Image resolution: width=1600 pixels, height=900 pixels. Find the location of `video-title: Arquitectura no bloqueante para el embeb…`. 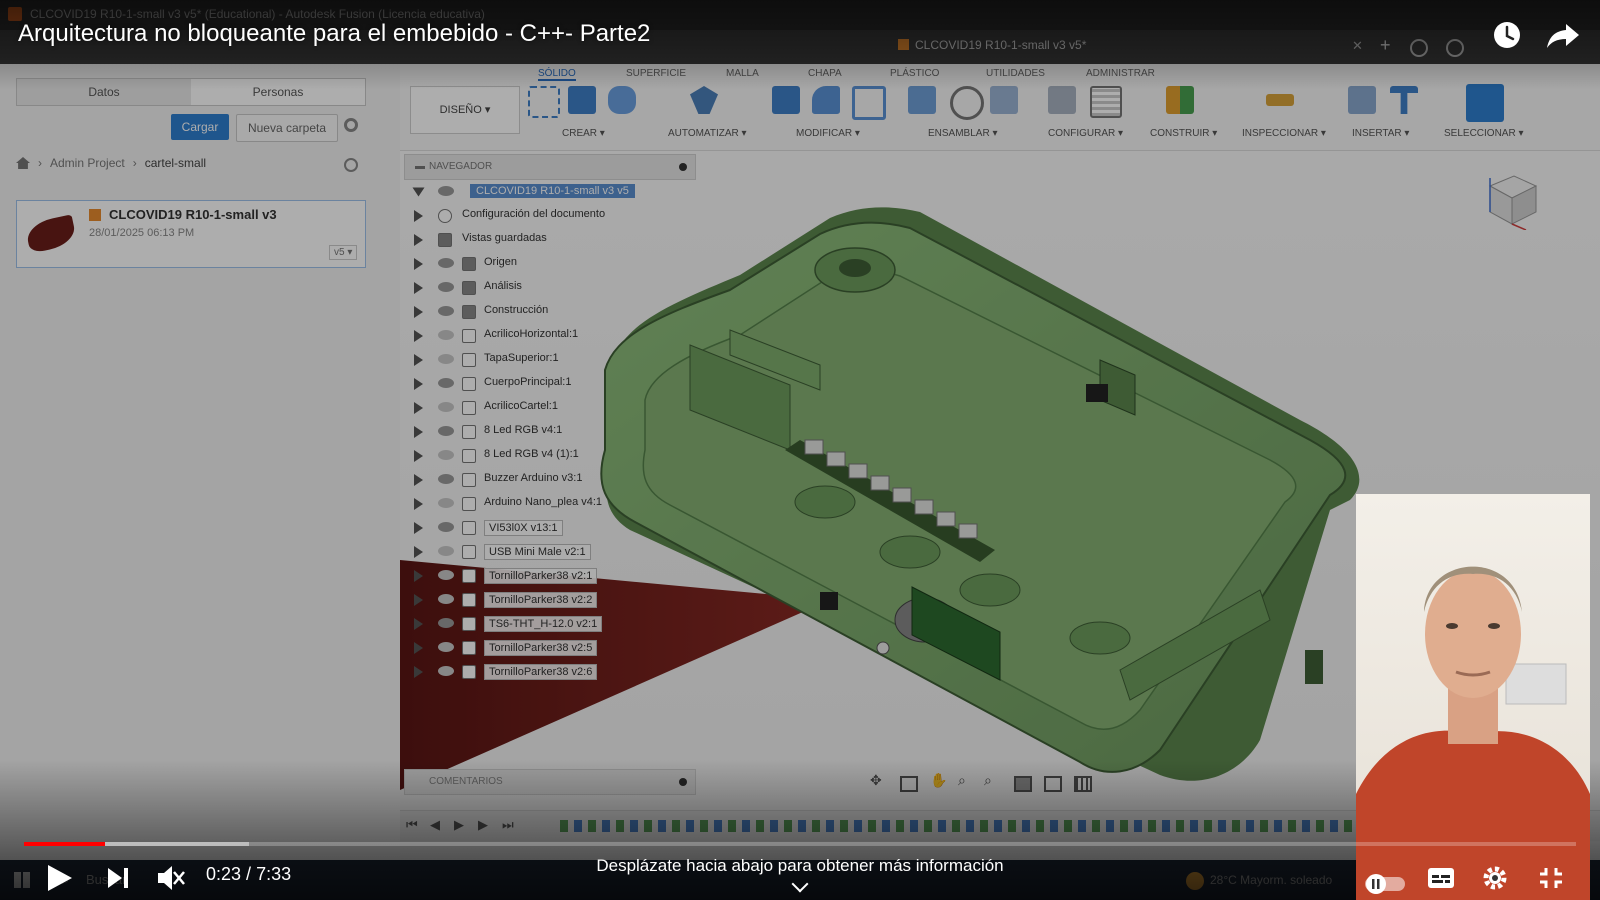

video-title: Arquitectura no bloqueante para el embeb… is located at coordinates (334, 34).